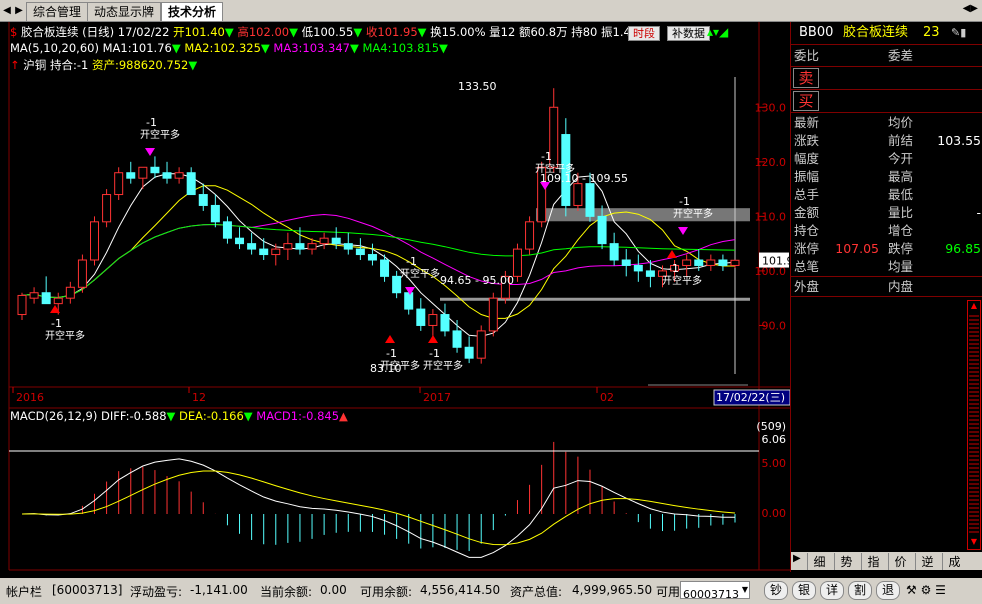 The height and width of the screenshot is (604, 982). What do you see at coordinates (688, 33) in the screenshot?
I see `fill-data-button: 补数据` at bounding box center [688, 33].